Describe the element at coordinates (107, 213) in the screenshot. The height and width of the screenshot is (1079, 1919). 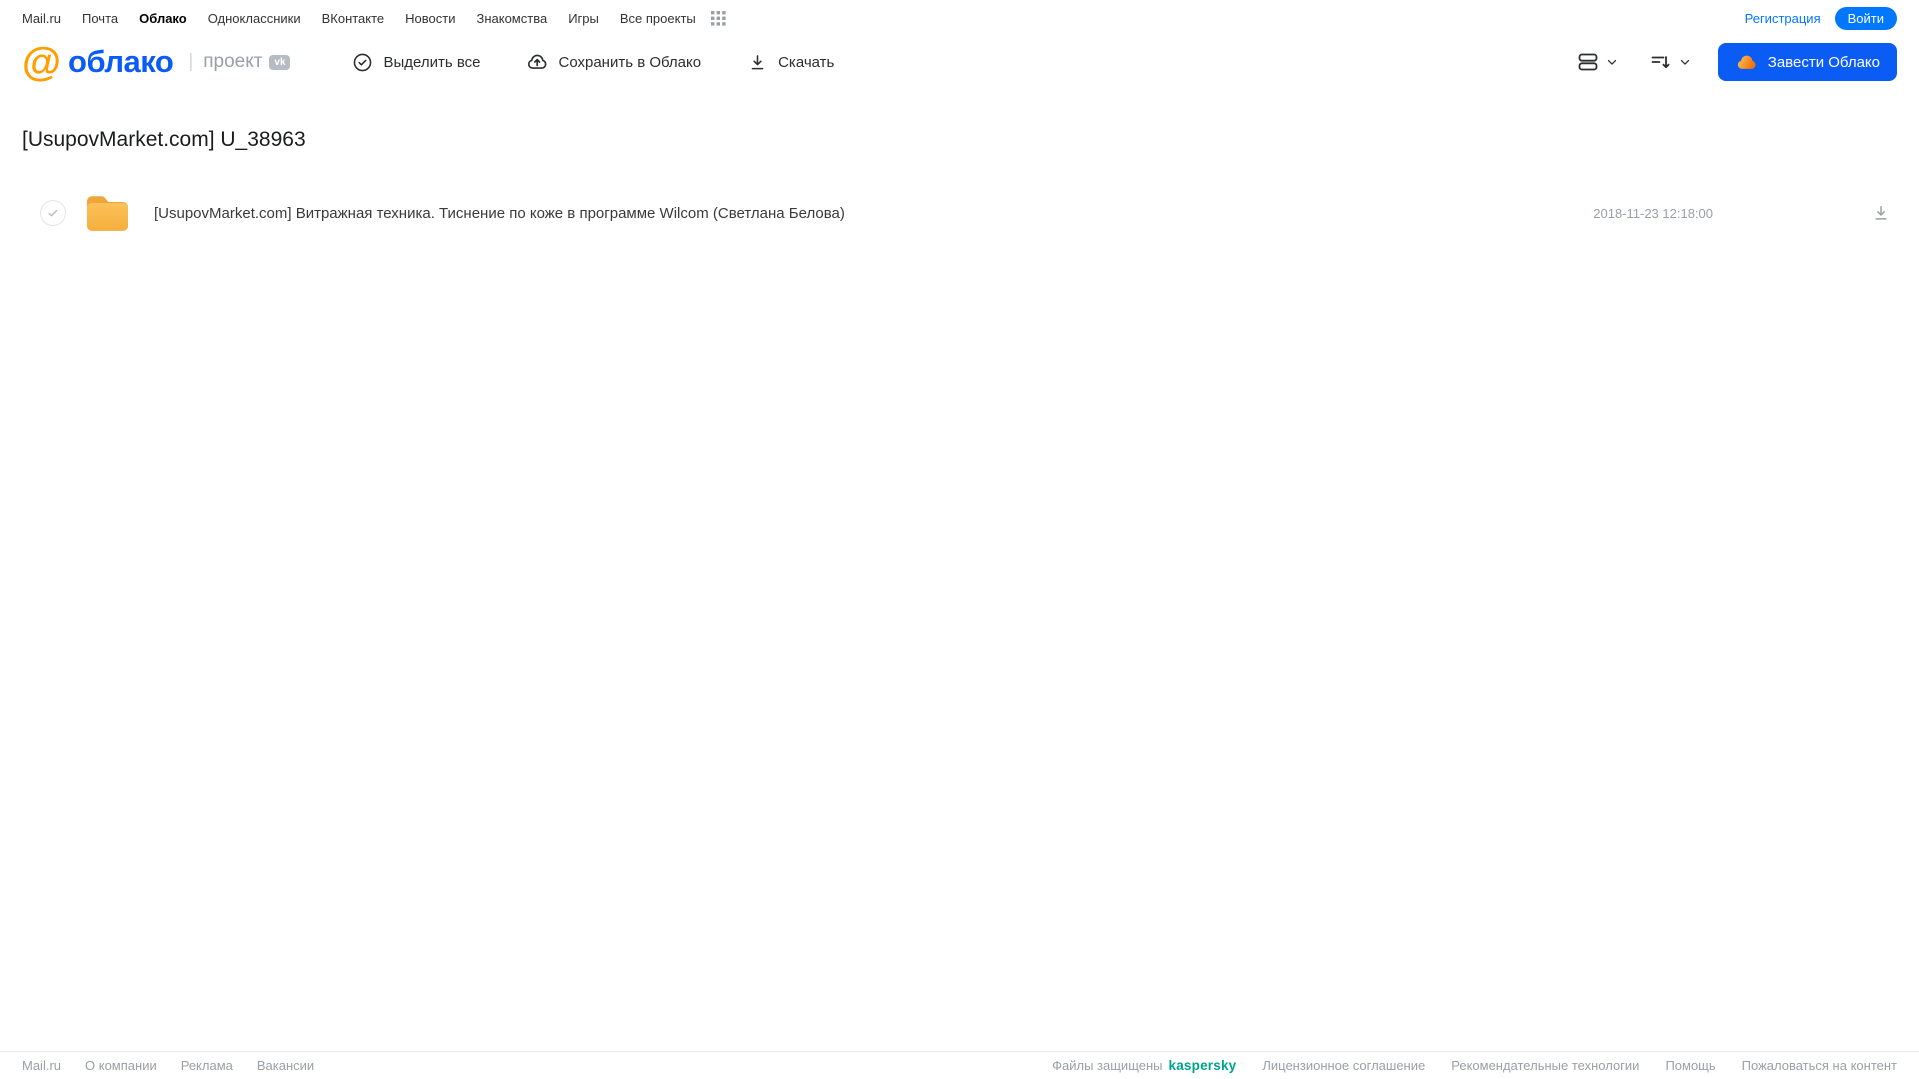
I see `folder-icon` at that location.